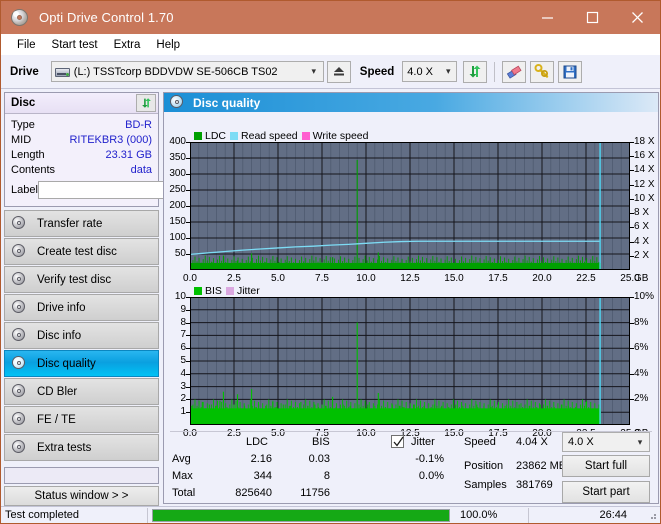 This screenshot has height=524, width=661. Describe the element at coordinates (431, 476) in the screenshot. I see `stats-max-jitter: 0.0%` at that location.